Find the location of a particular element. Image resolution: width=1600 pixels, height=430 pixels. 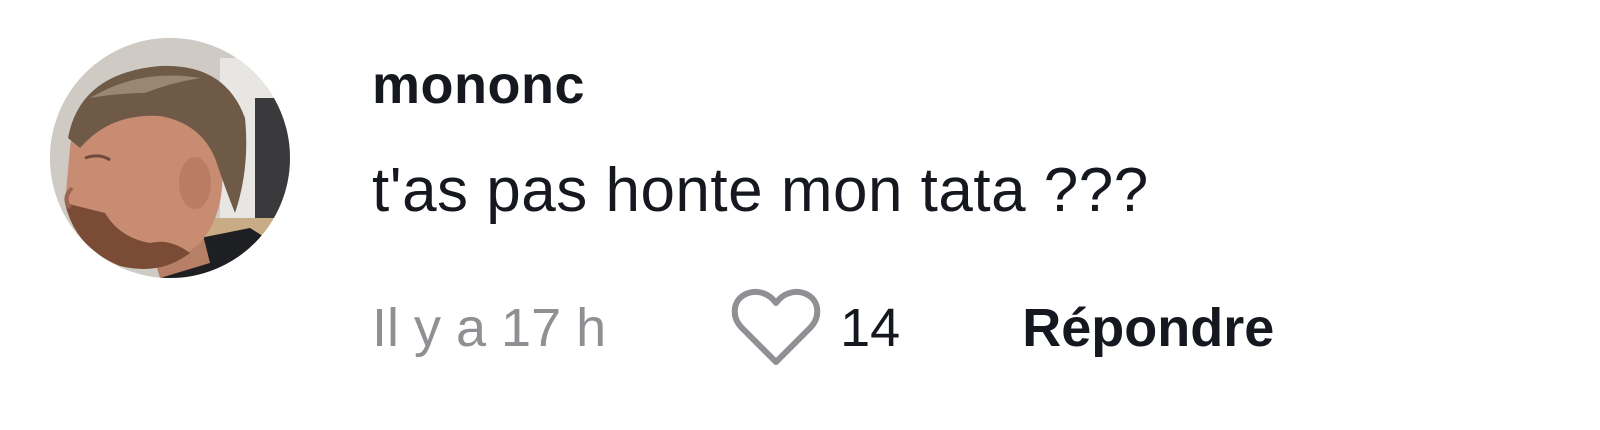

like-button: 14 is located at coordinates (815, 328).